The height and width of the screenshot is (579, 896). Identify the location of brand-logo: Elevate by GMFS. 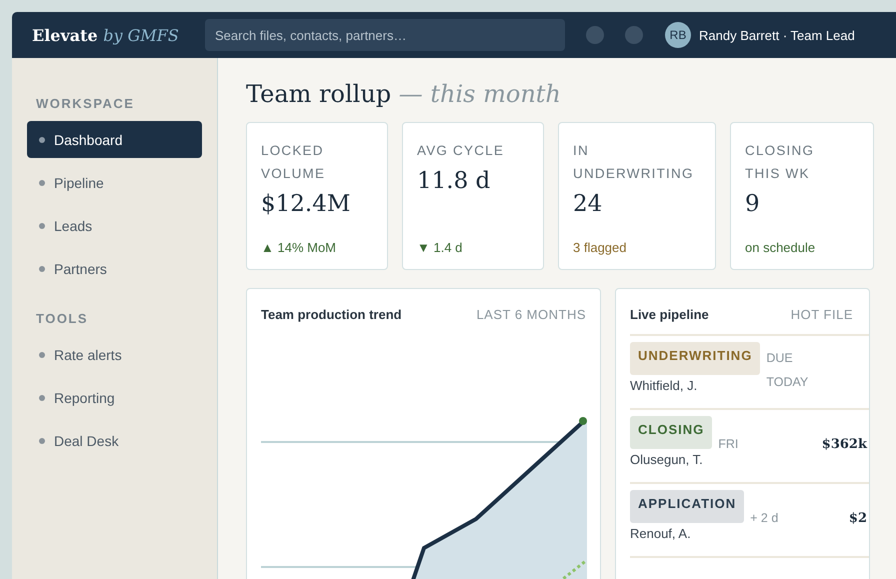
(106, 35).